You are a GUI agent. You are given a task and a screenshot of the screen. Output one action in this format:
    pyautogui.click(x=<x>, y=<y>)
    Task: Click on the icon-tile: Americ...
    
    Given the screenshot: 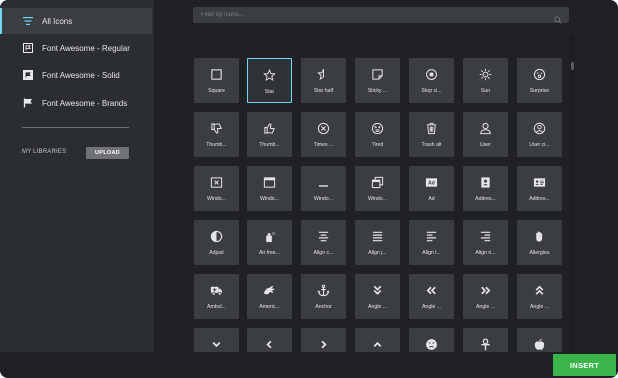 What is the action you would take?
    pyautogui.click(x=269, y=296)
    